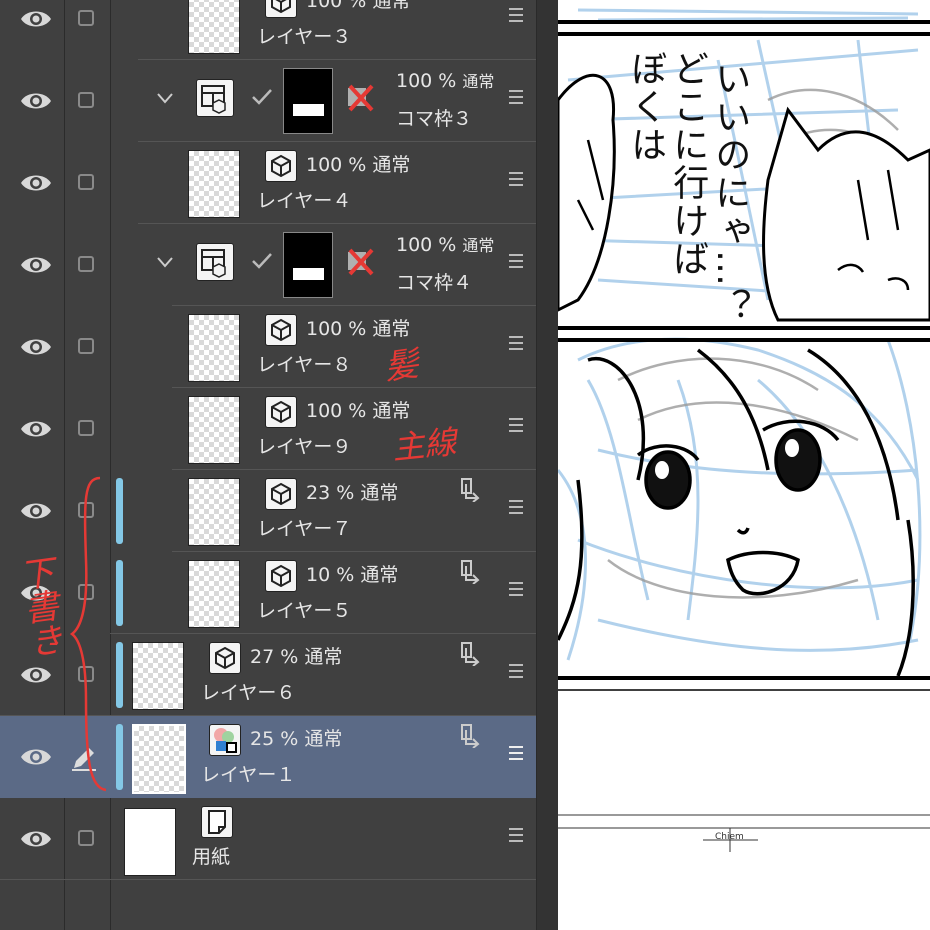 The image size is (930, 930). What do you see at coordinates (217, 822) in the screenshot?
I see `paper-layer-icon` at bounding box center [217, 822].